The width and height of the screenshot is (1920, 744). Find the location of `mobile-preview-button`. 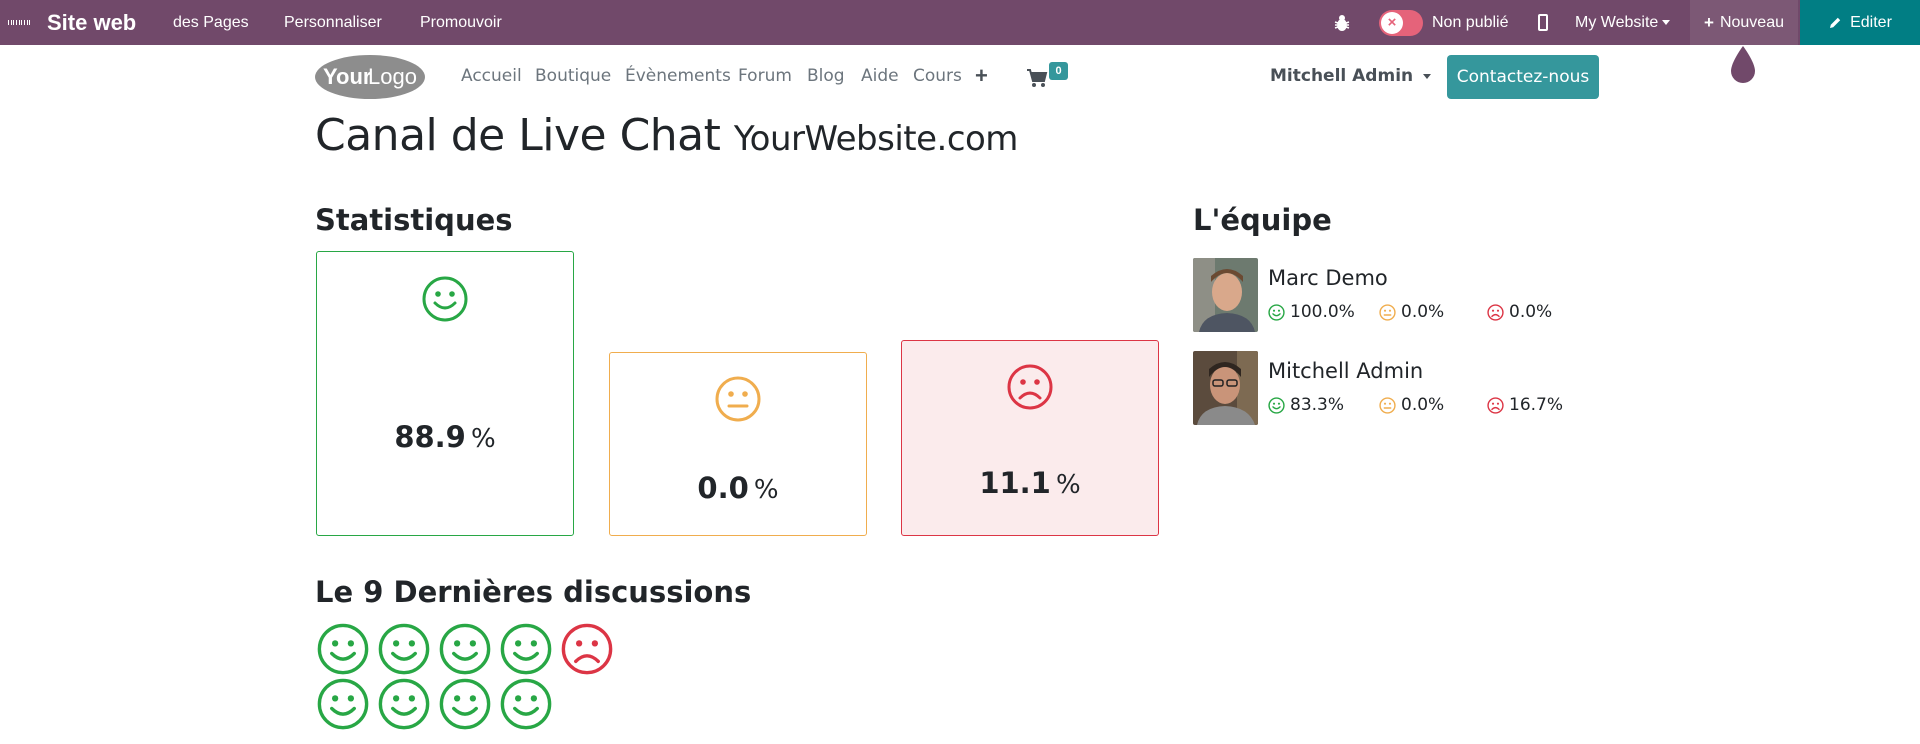

mobile-preview-button is located at coordinates (1543, 22).